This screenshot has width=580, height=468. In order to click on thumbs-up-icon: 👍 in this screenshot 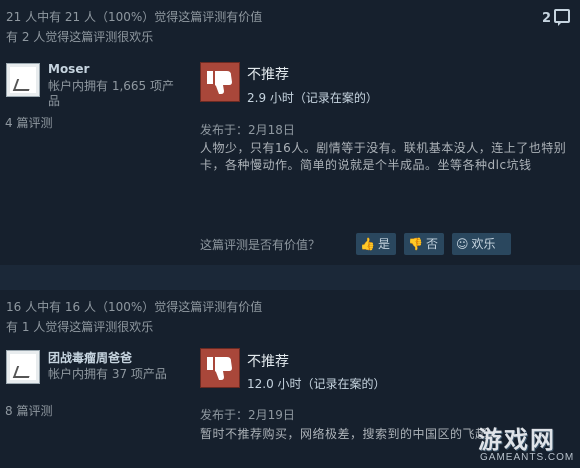, I will do `click(367, 244)`.